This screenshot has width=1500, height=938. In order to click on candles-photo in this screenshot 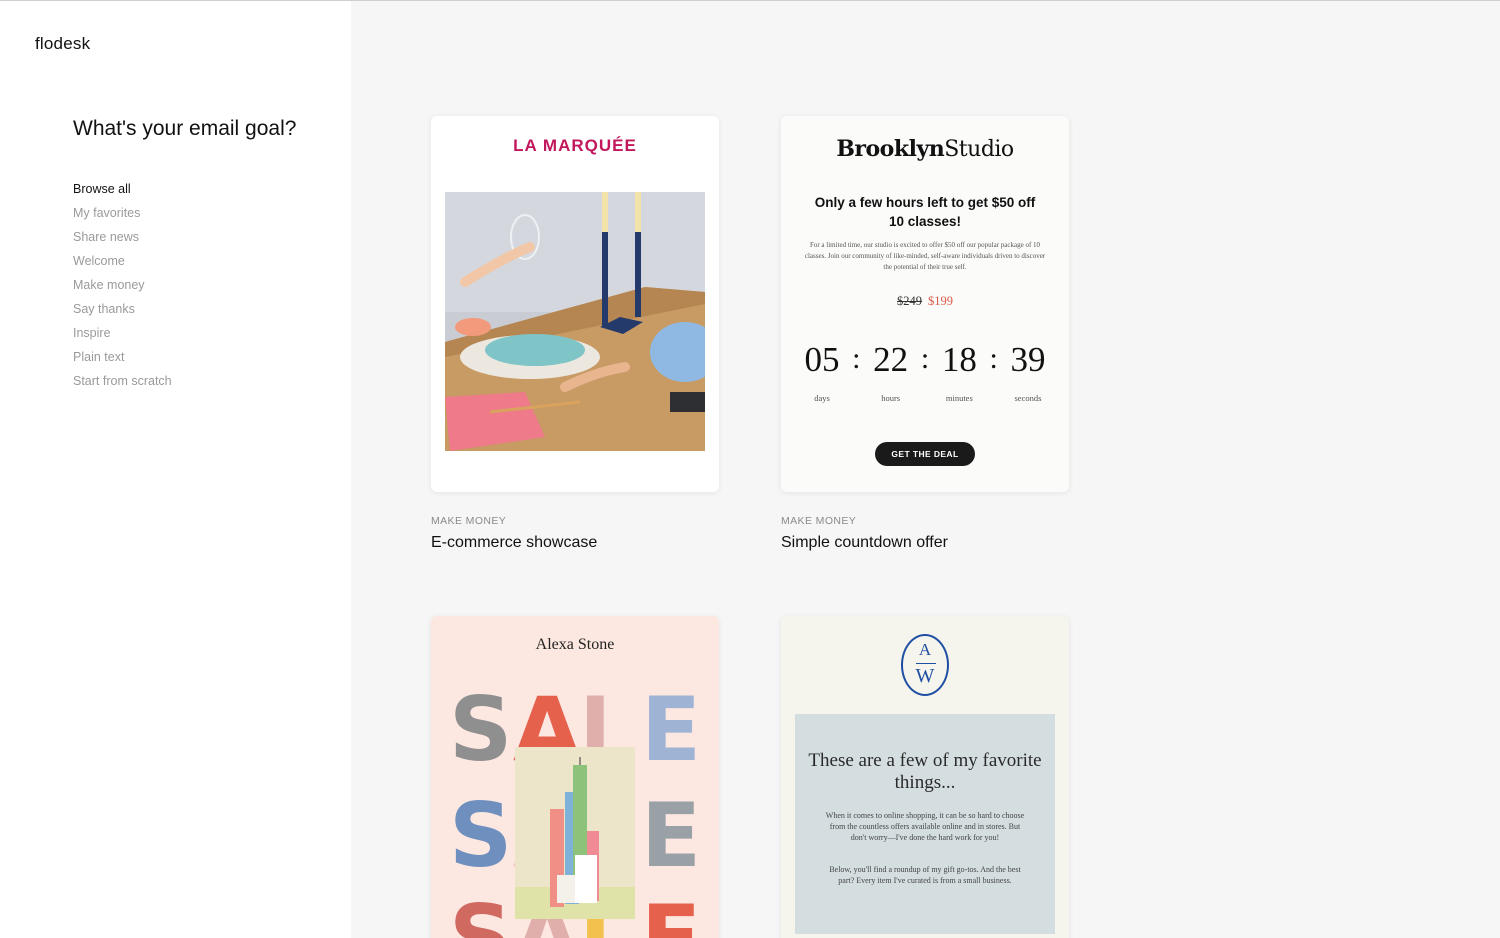, I will do `click(575, 833)`.